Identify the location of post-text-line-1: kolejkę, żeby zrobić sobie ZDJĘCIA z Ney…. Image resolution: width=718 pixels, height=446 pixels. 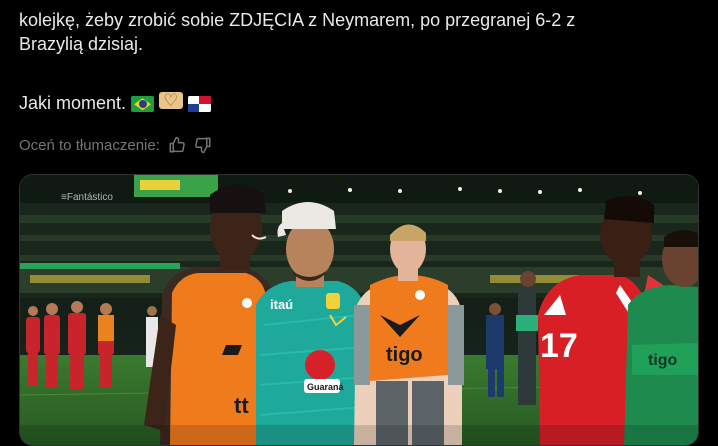
(297, 20).